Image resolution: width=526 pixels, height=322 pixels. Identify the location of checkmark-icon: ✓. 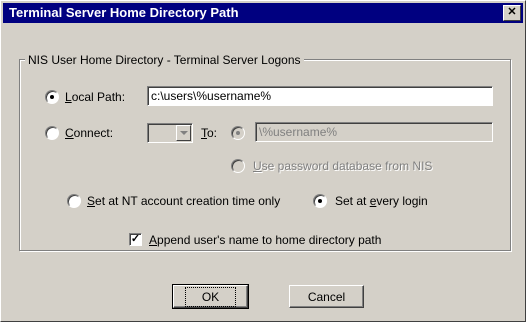
(135, 239).